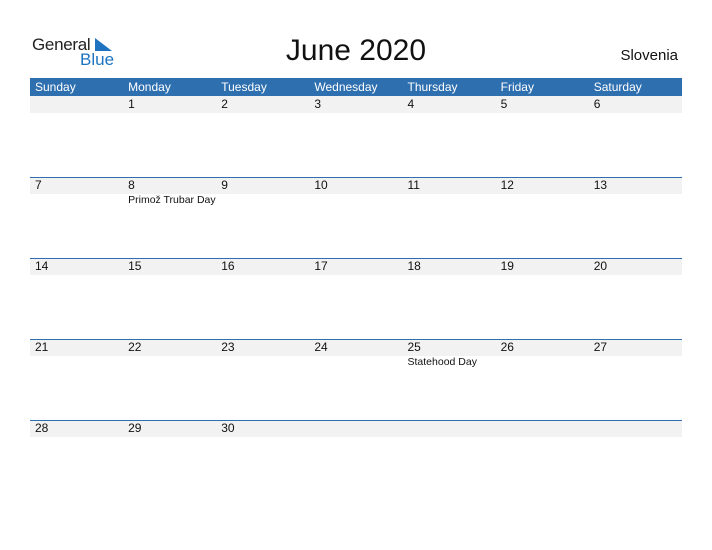 Image resolution: width=712 pixels, height=550 pixels. I want to click on day-number: 18, so click(414, 266).